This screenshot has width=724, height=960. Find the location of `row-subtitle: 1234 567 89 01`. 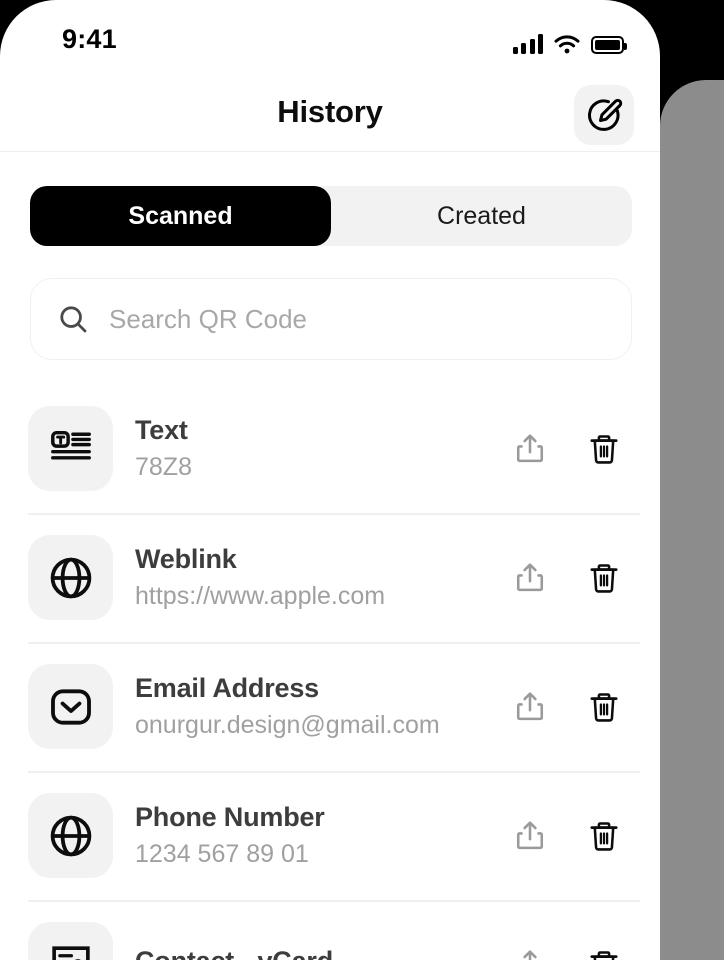

row-subtitle: 1234 567 89 01 is located at coordinates (222, 854).